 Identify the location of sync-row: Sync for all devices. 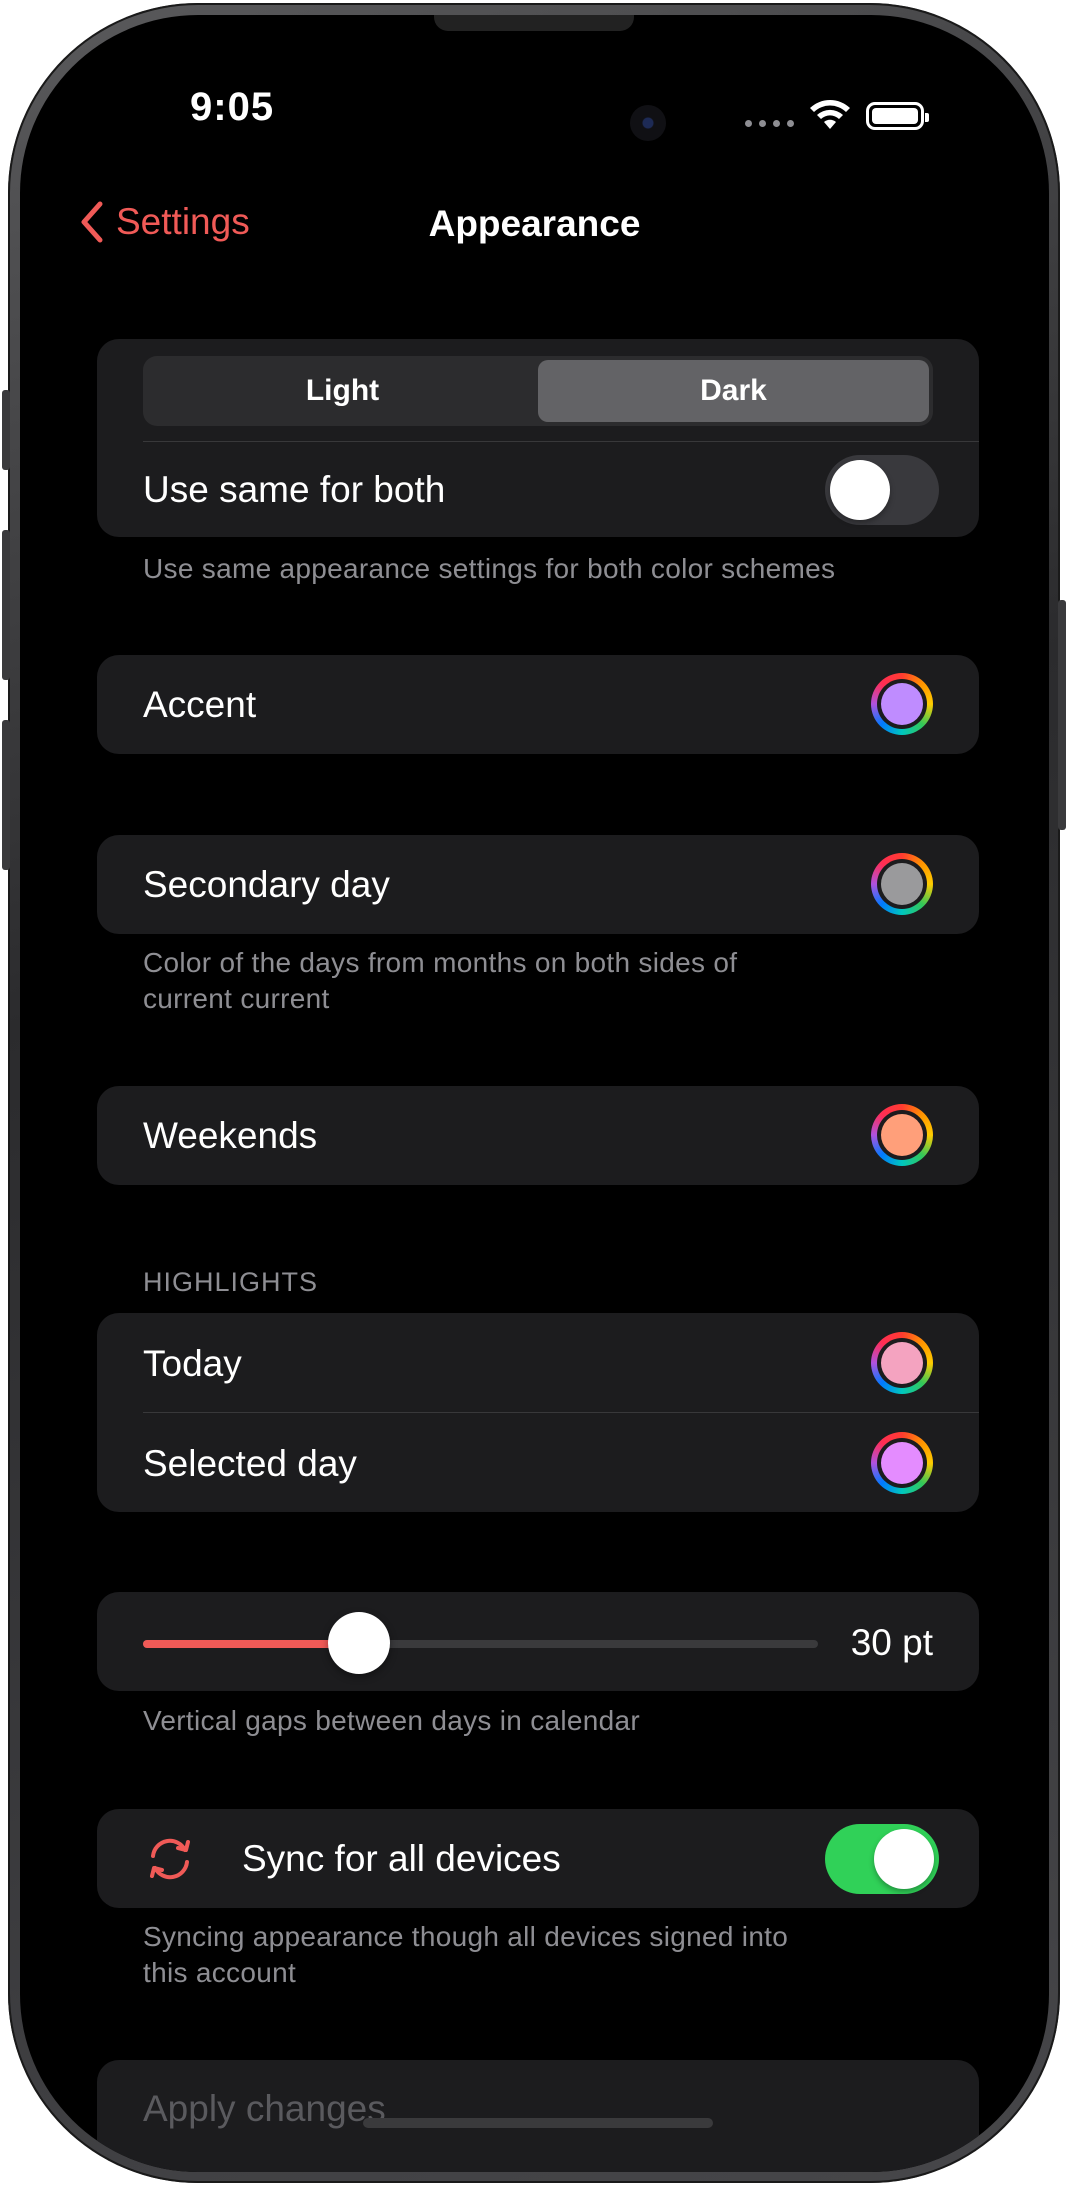
(538, 1858).